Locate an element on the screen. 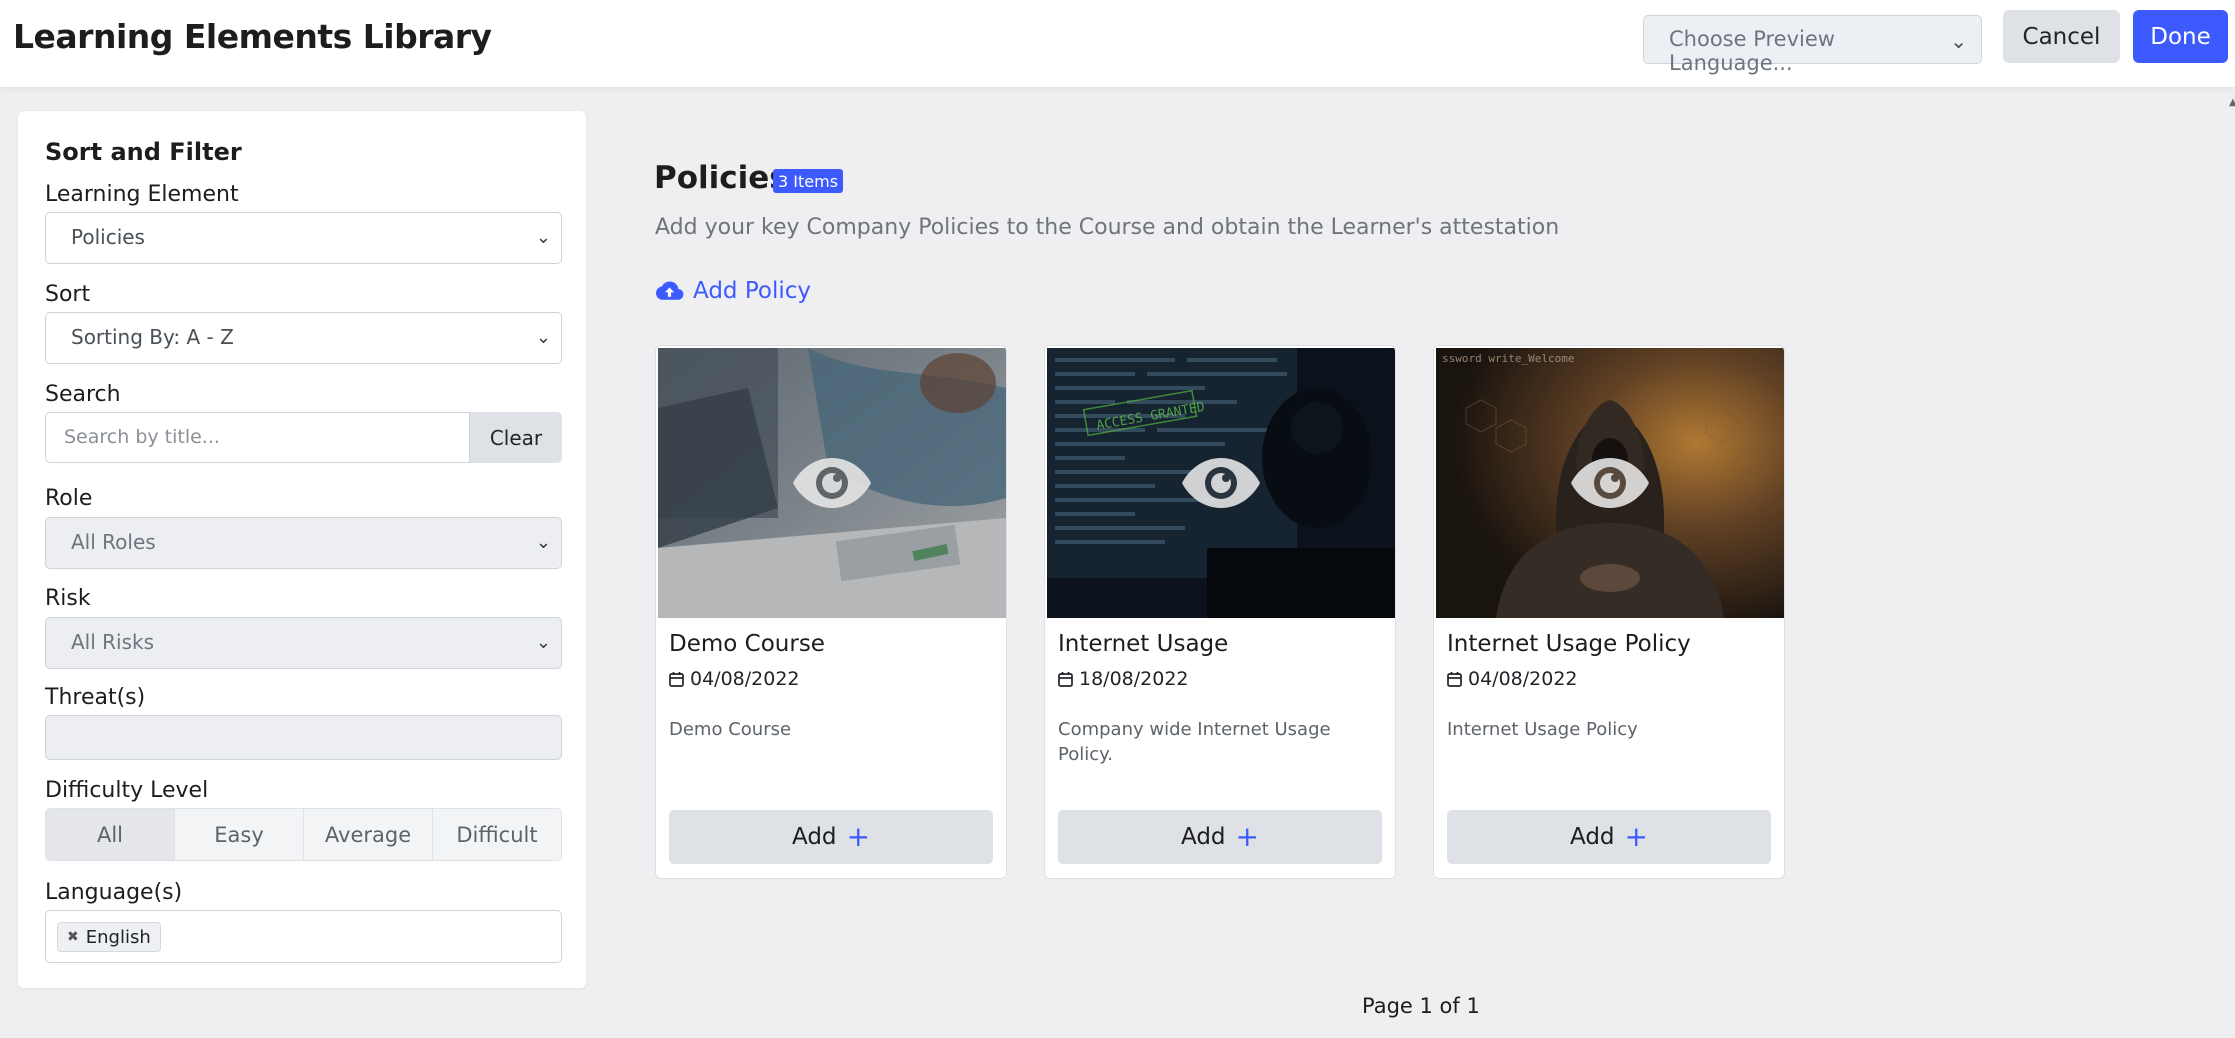 The width and height of the screenshot is (2235, 1038). languages-multiselect: ✖ English is located at coordinates (303, 936).